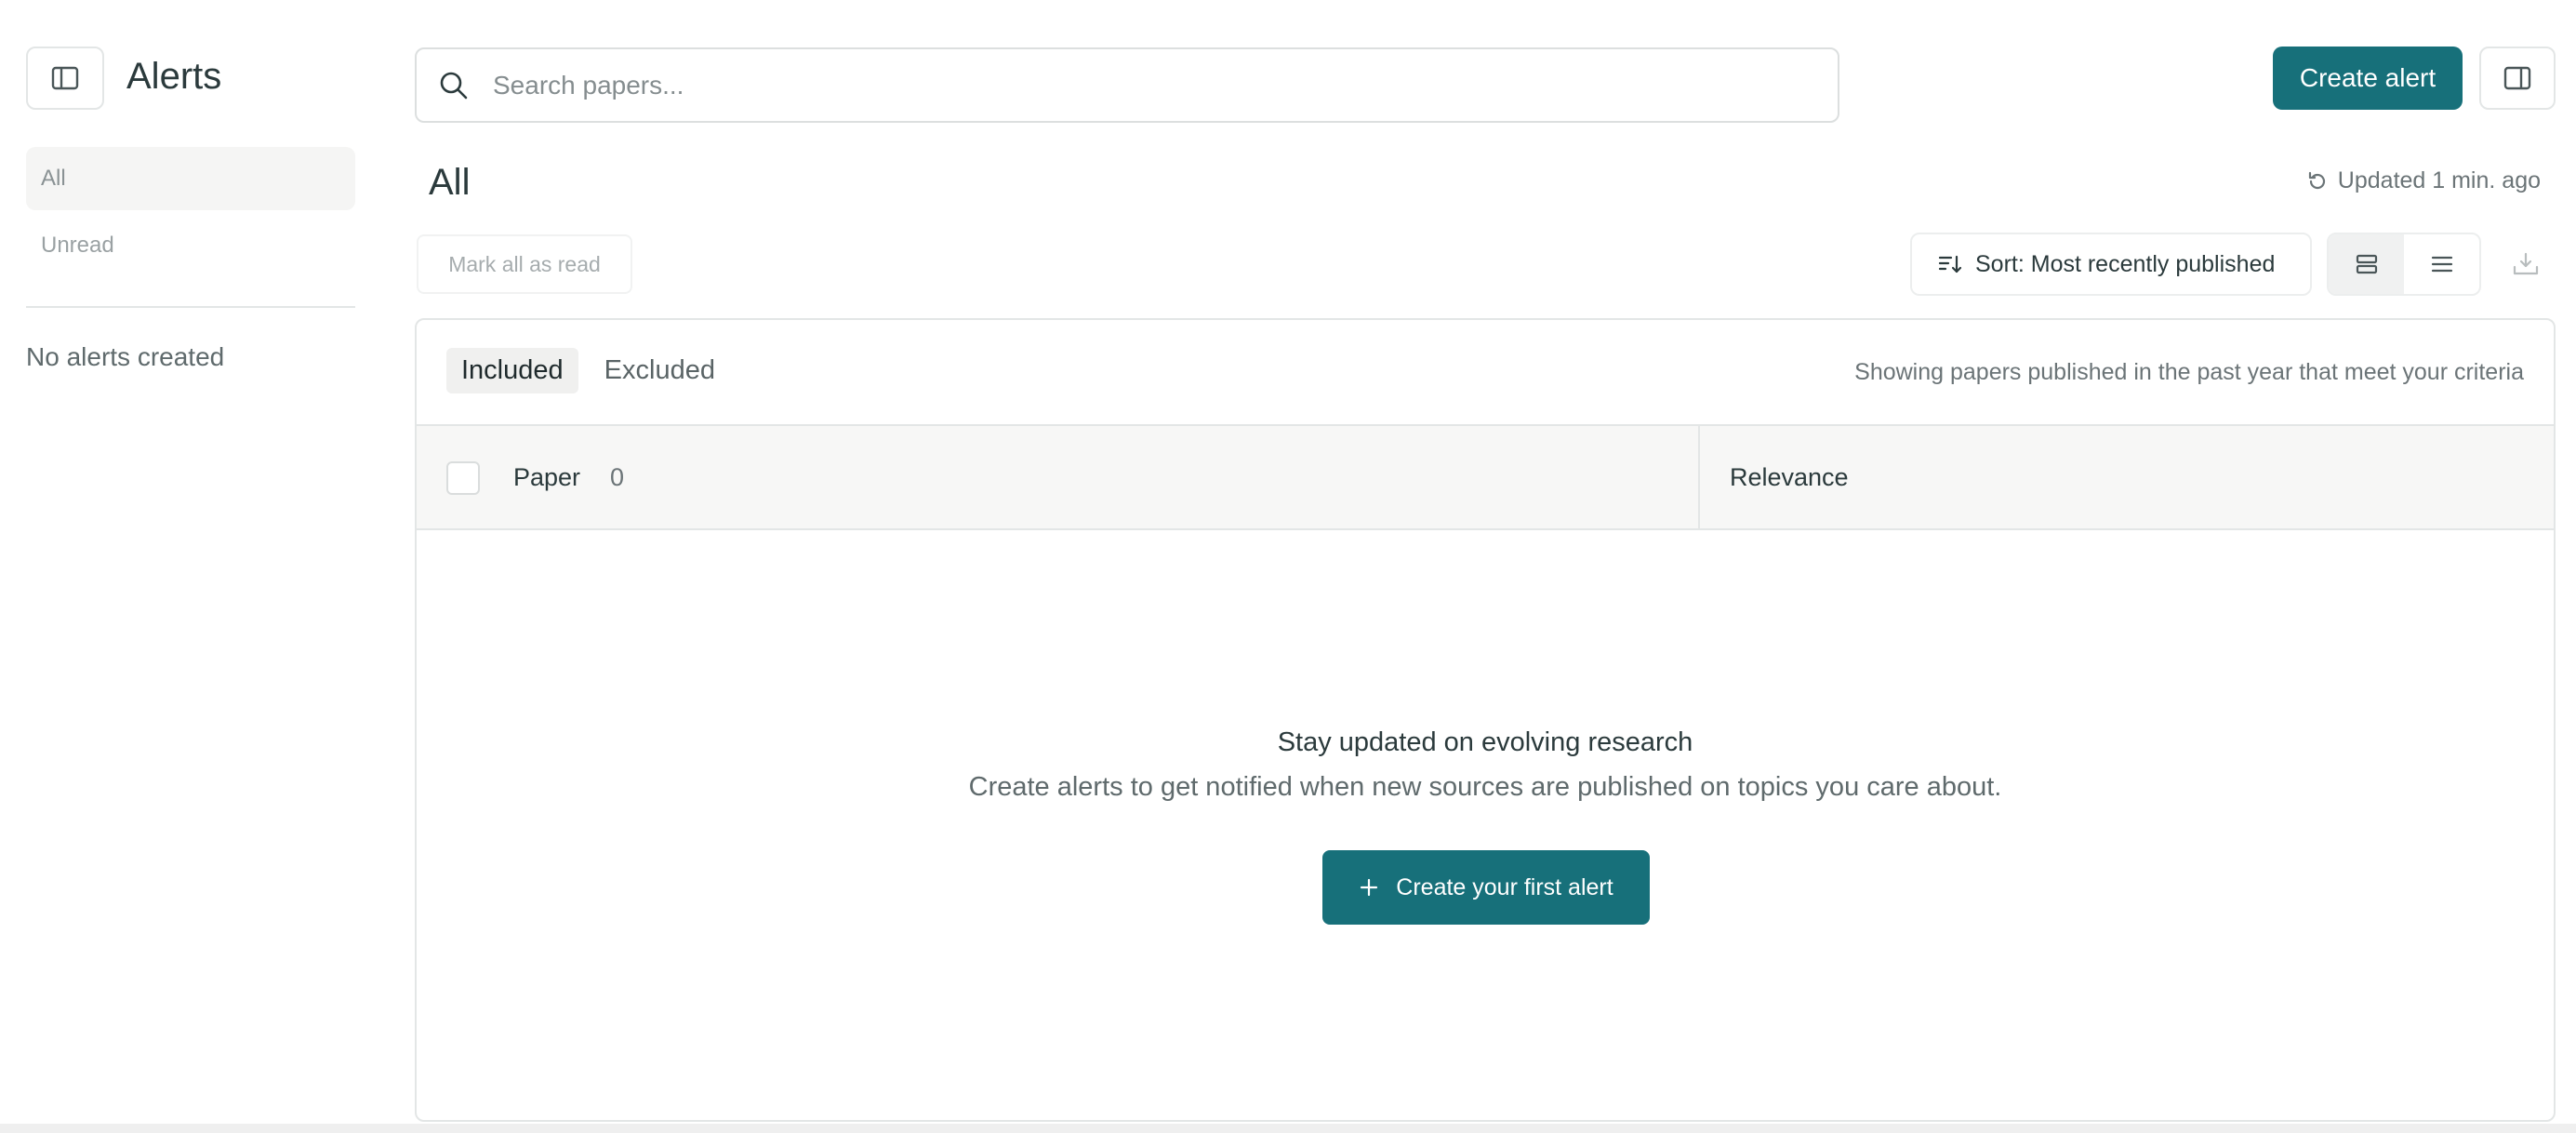  I want to click on select-all-checkbox, so click(463, 478).